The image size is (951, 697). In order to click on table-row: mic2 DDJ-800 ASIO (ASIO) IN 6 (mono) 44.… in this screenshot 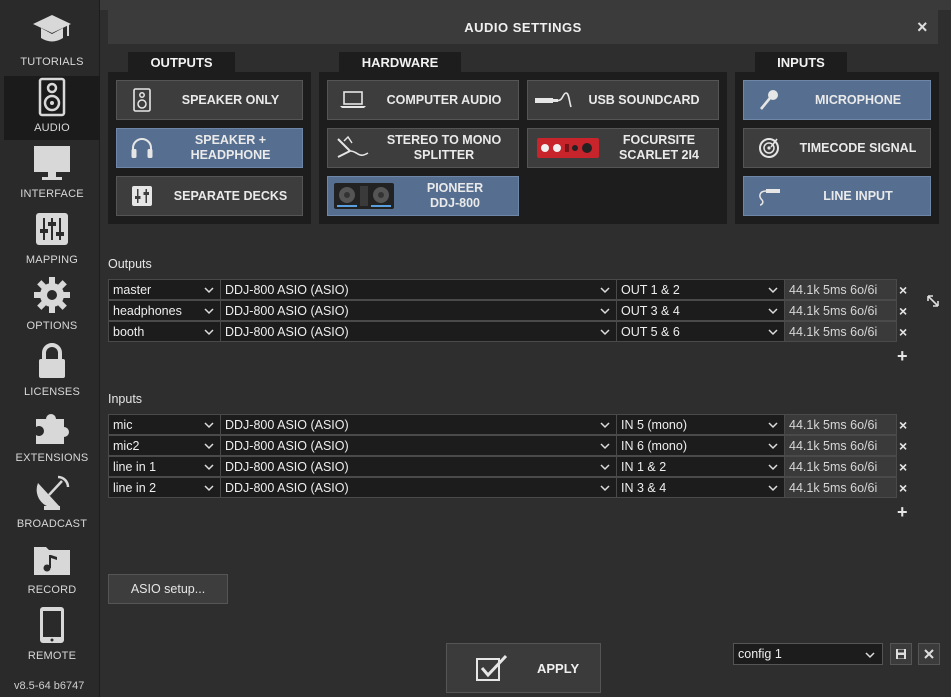, I will do `click(502, 445)`.